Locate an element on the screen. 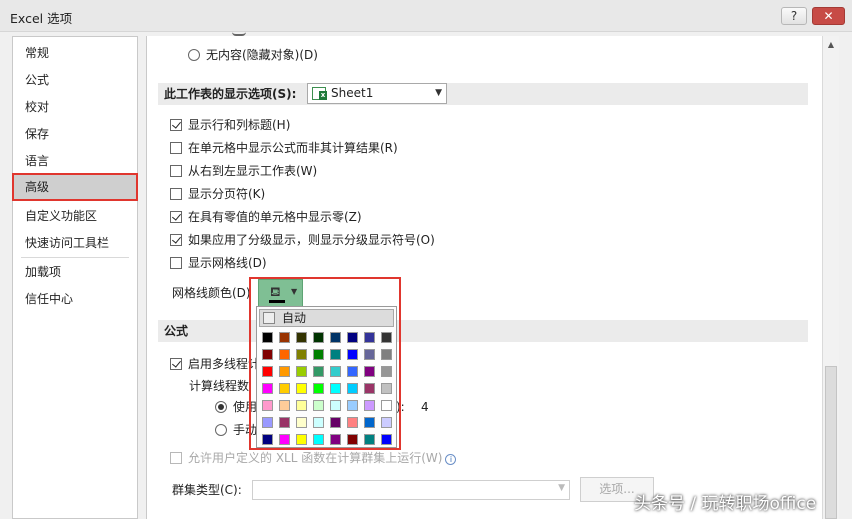 Image resolution: width=852 pixels, height=519 pixels. hidden-objects-option: 无内容(隐藏对象)(D) is located at coordinates (253, 55).